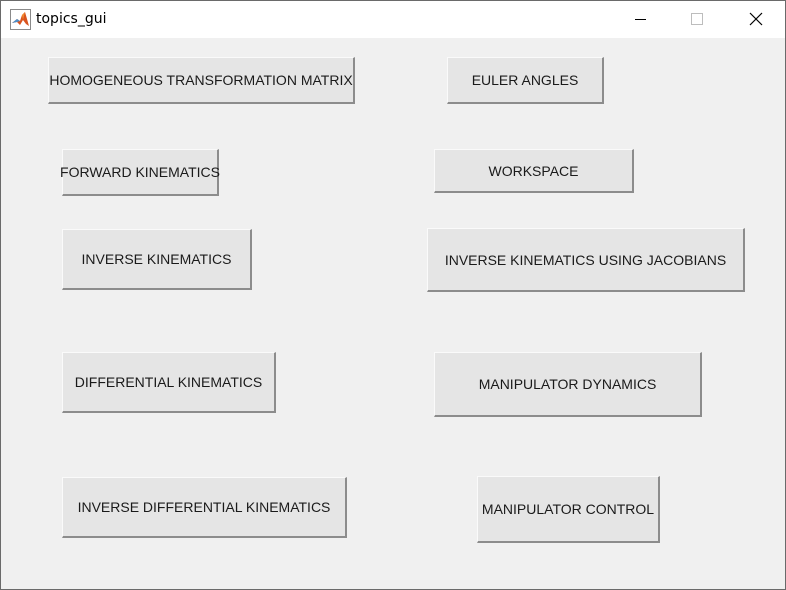  Describe the element at coordinates (20, 19) in the screenshot. I see `matlab-logo-icon` at that location.